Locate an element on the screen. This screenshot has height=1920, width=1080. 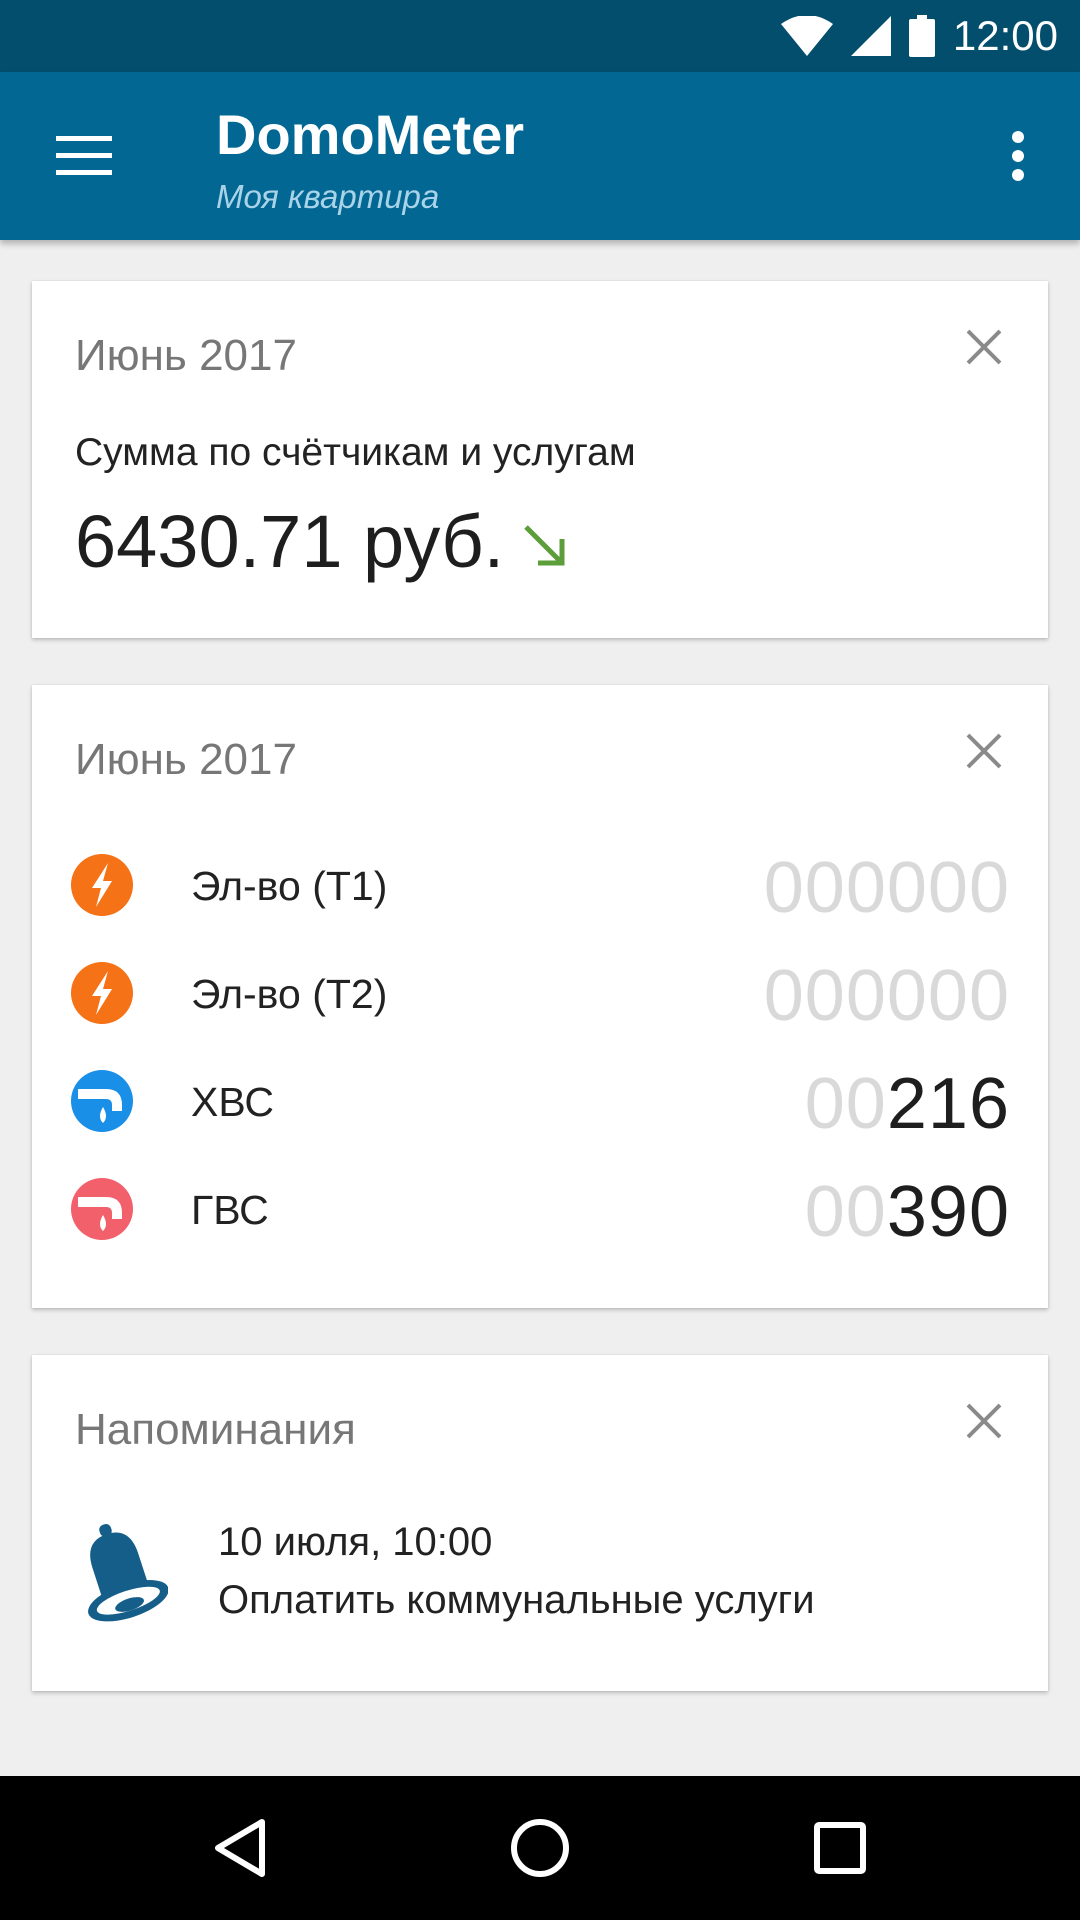
home-icon is located at coordinates (540, 1848).